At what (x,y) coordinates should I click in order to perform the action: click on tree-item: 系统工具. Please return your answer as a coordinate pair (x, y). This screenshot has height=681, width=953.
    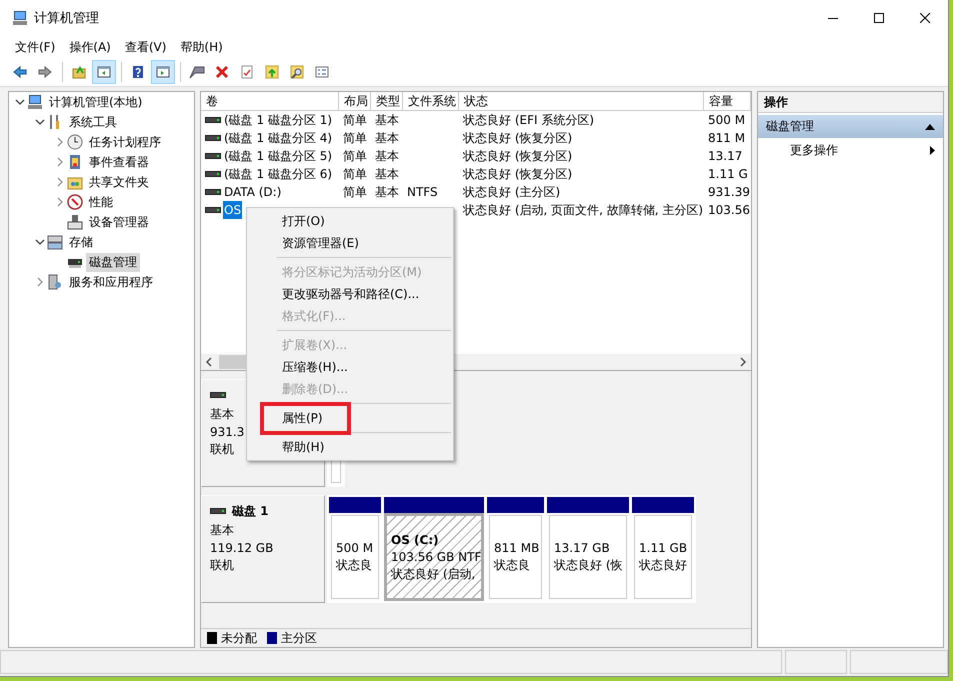
    Looking at the image, I should click on (93, 122).